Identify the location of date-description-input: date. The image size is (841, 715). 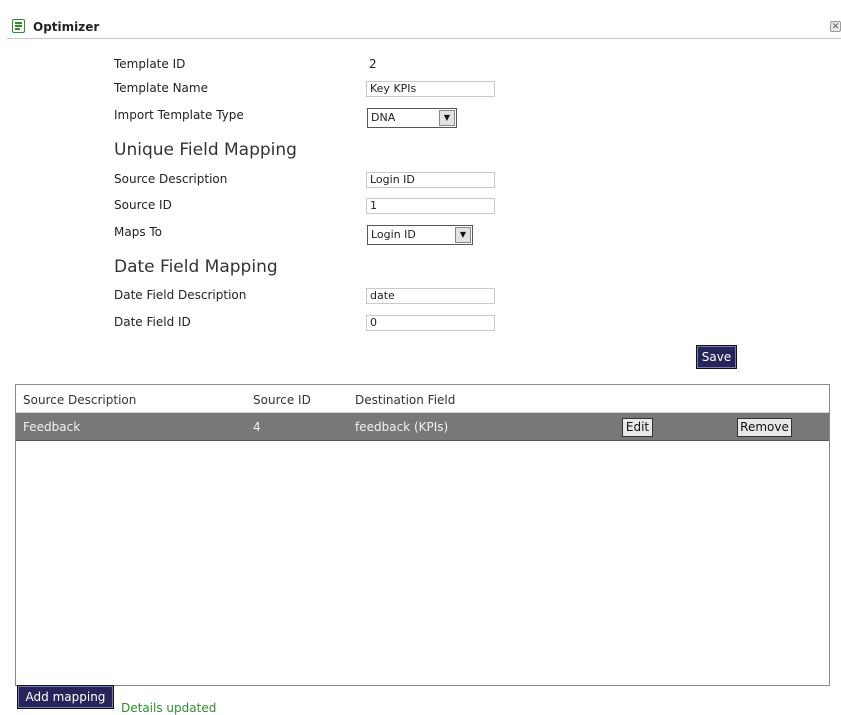
(430, 296).